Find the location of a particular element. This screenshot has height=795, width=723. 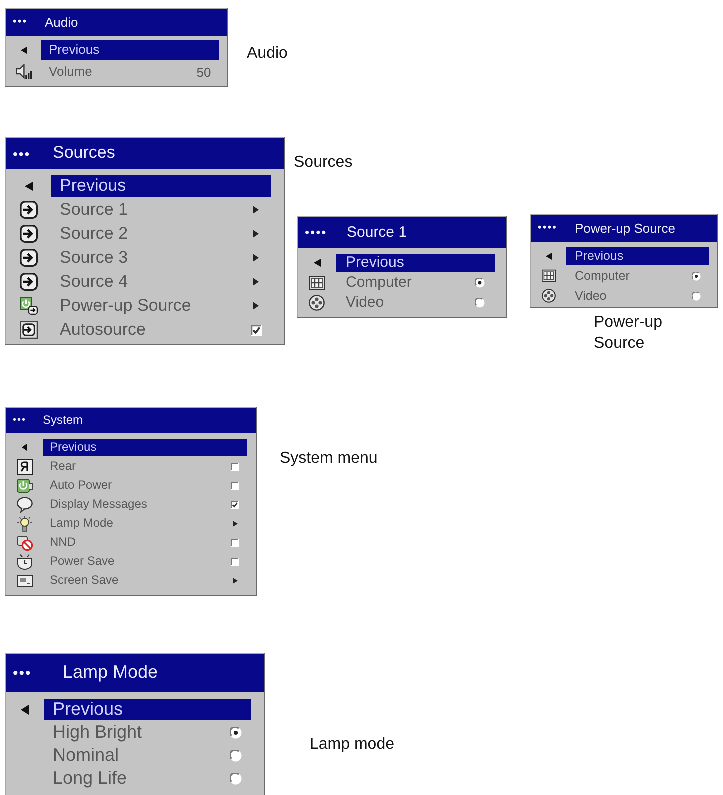

menu-title: Sources is located at coordinates (84, 153).